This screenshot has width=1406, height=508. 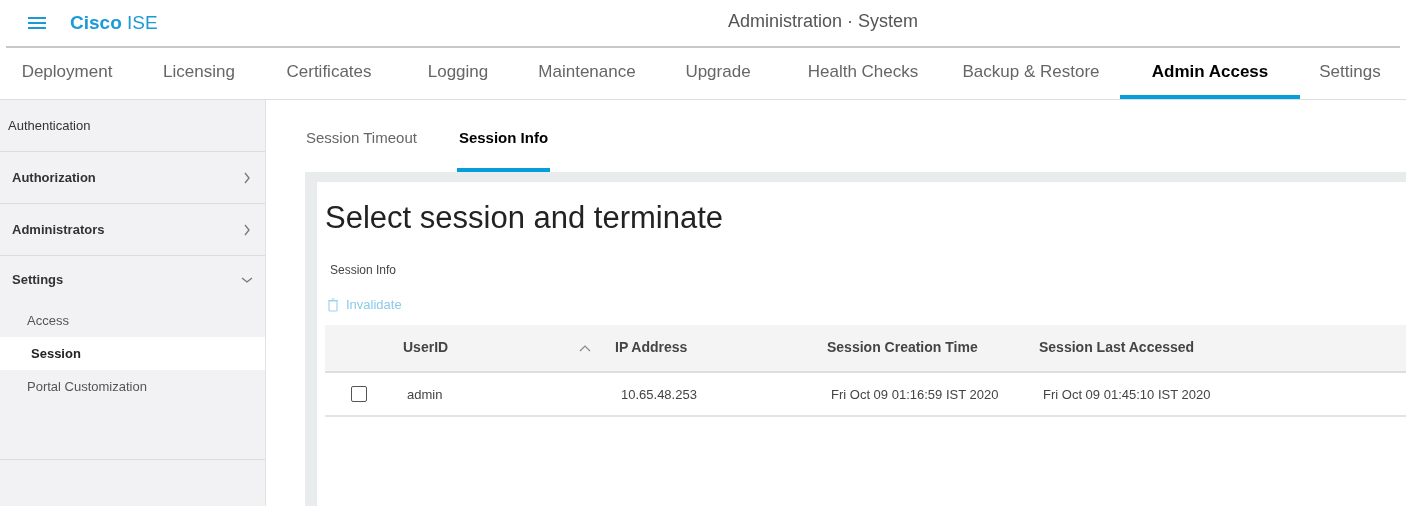 I want to click on column-header: IP Address, so click(x=651, y=347).